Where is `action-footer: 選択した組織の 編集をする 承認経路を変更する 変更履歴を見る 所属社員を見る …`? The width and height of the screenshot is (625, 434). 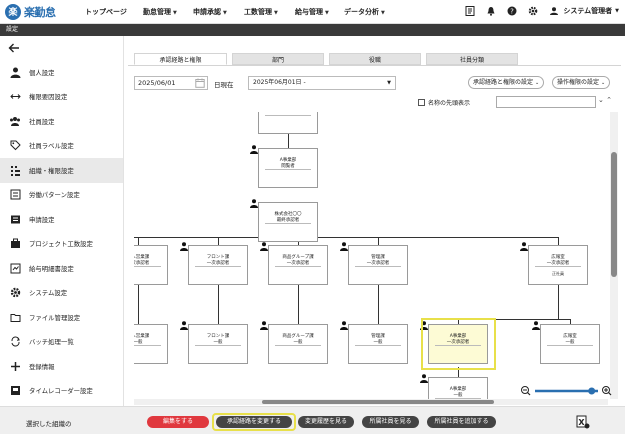
action-footer: 選択した組織の 編集をする 承認経路を変更する 変更履歴を見る 所属社員を見る … is located at coordinates (312, 420).